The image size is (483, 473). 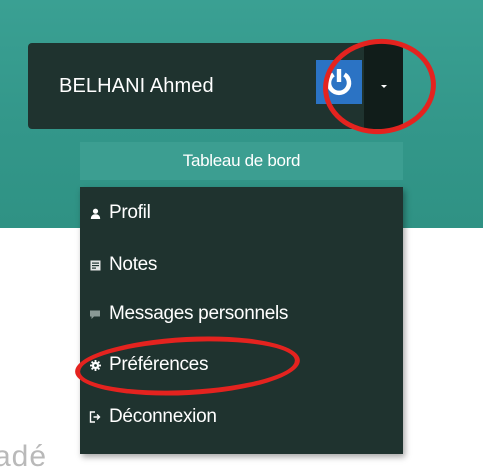 What do you see at coordinates (95, 417) in the screenshot?
I see `logout-icon` at bounding box center [95, 417].